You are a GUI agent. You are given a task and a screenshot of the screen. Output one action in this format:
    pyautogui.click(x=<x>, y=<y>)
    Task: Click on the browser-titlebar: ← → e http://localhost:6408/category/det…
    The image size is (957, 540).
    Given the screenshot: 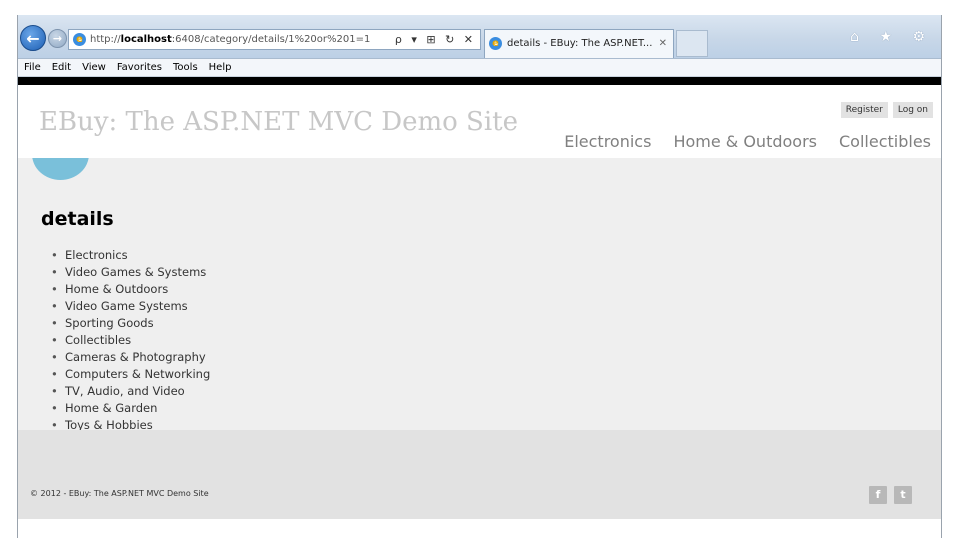 What is the action you would take?
    pyautogui.click(x=479, y=36)
    